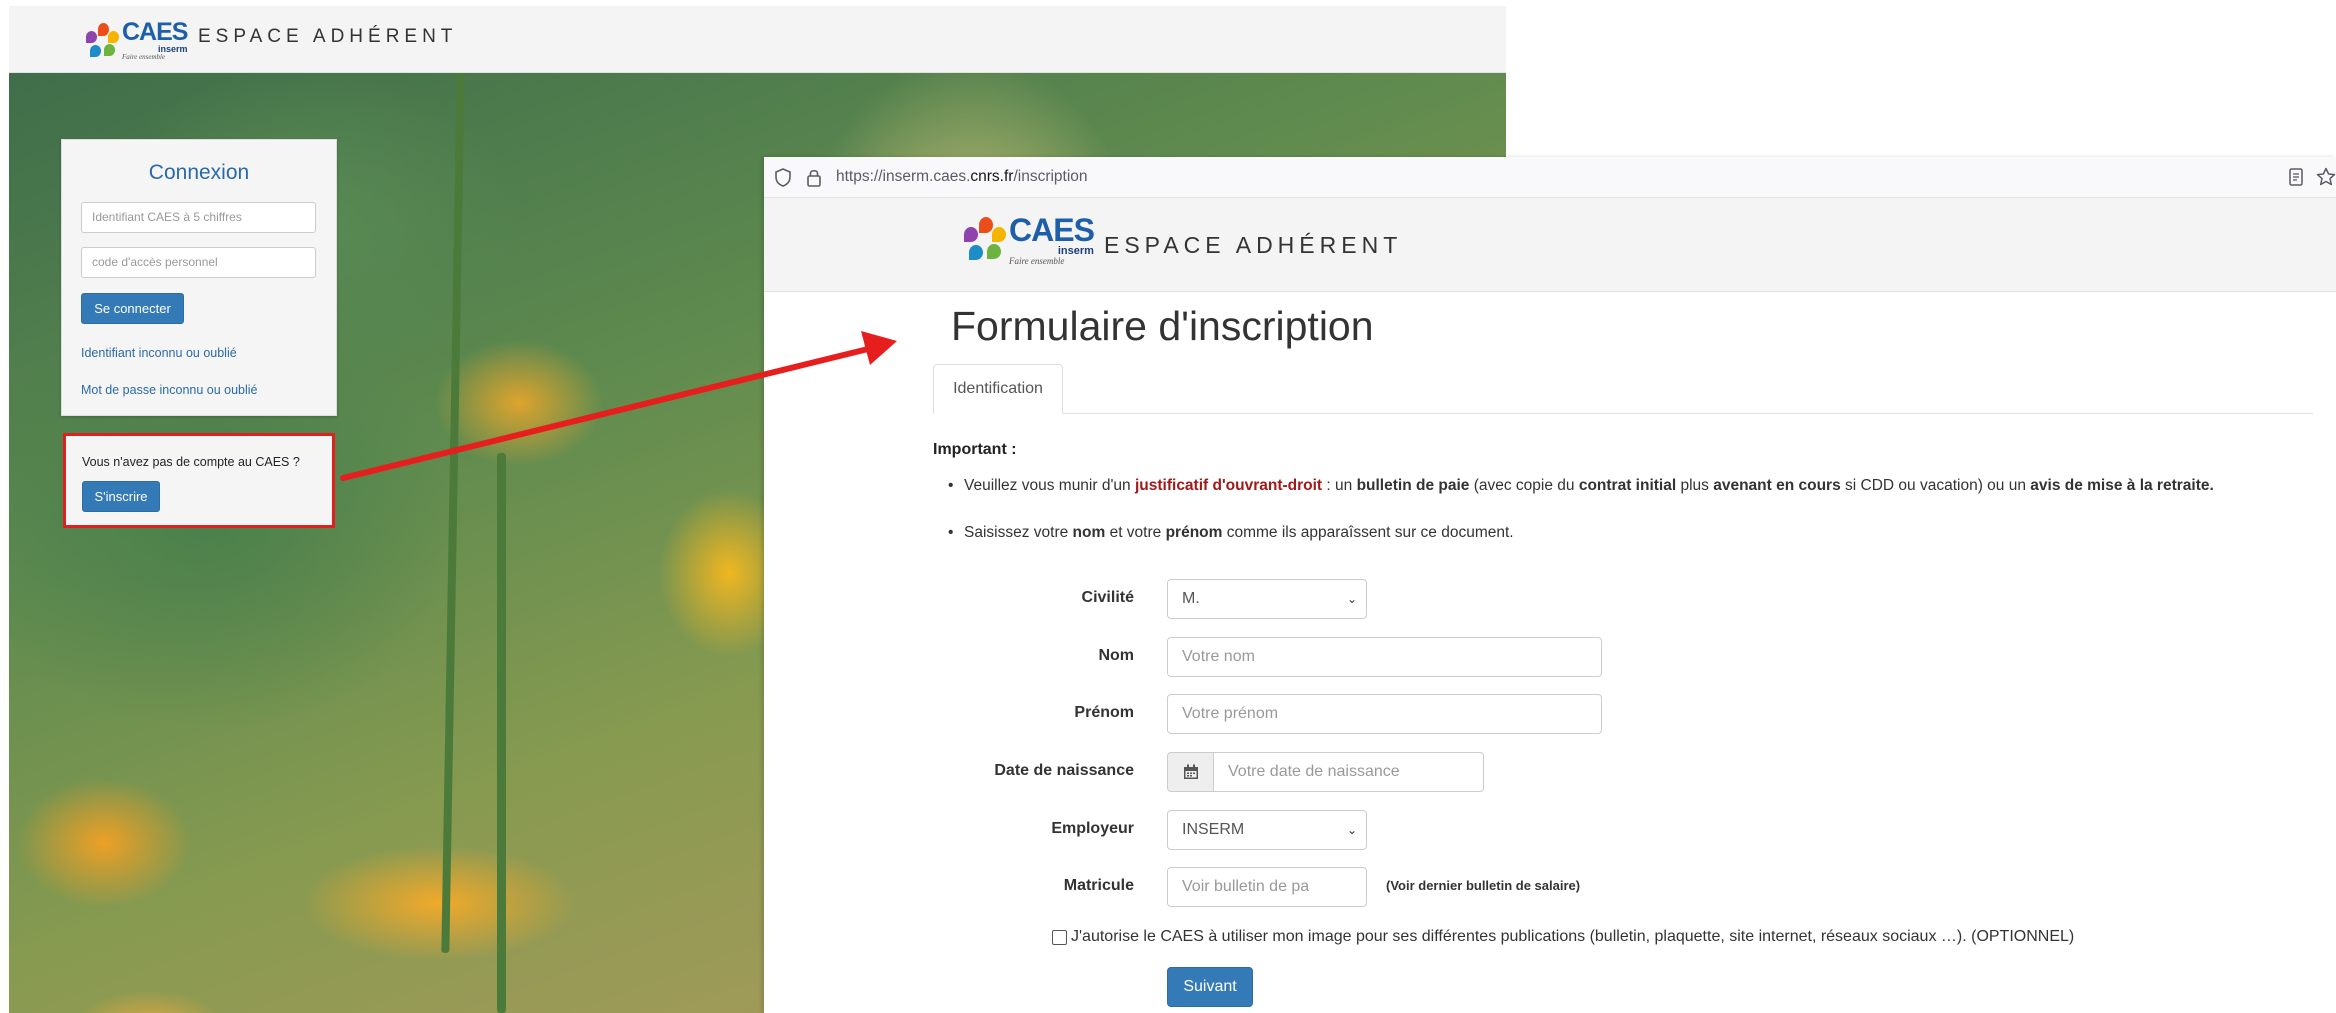 The image size is (2336, 1013). Describe the element at coordinates (1213, 829) in the screenshot. I see `employeur-value: INSERM` at that location.